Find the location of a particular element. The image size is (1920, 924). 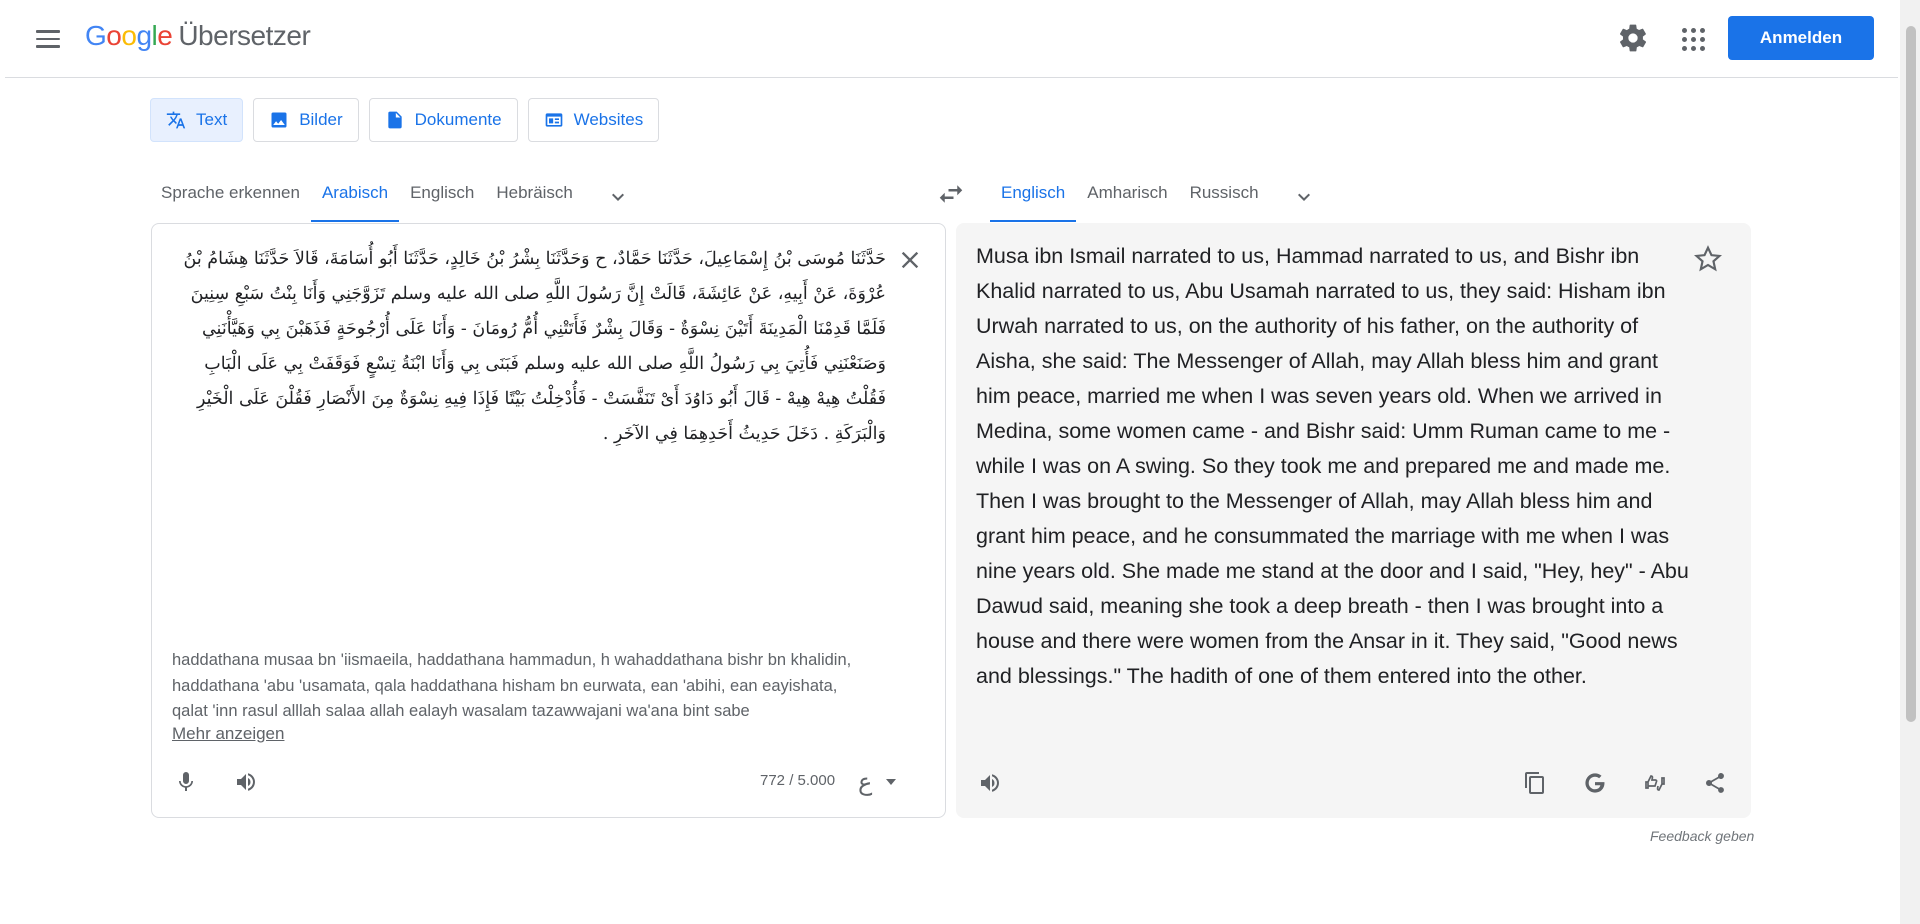

logo-letter-o1: o is located at coordinates (114, 35).